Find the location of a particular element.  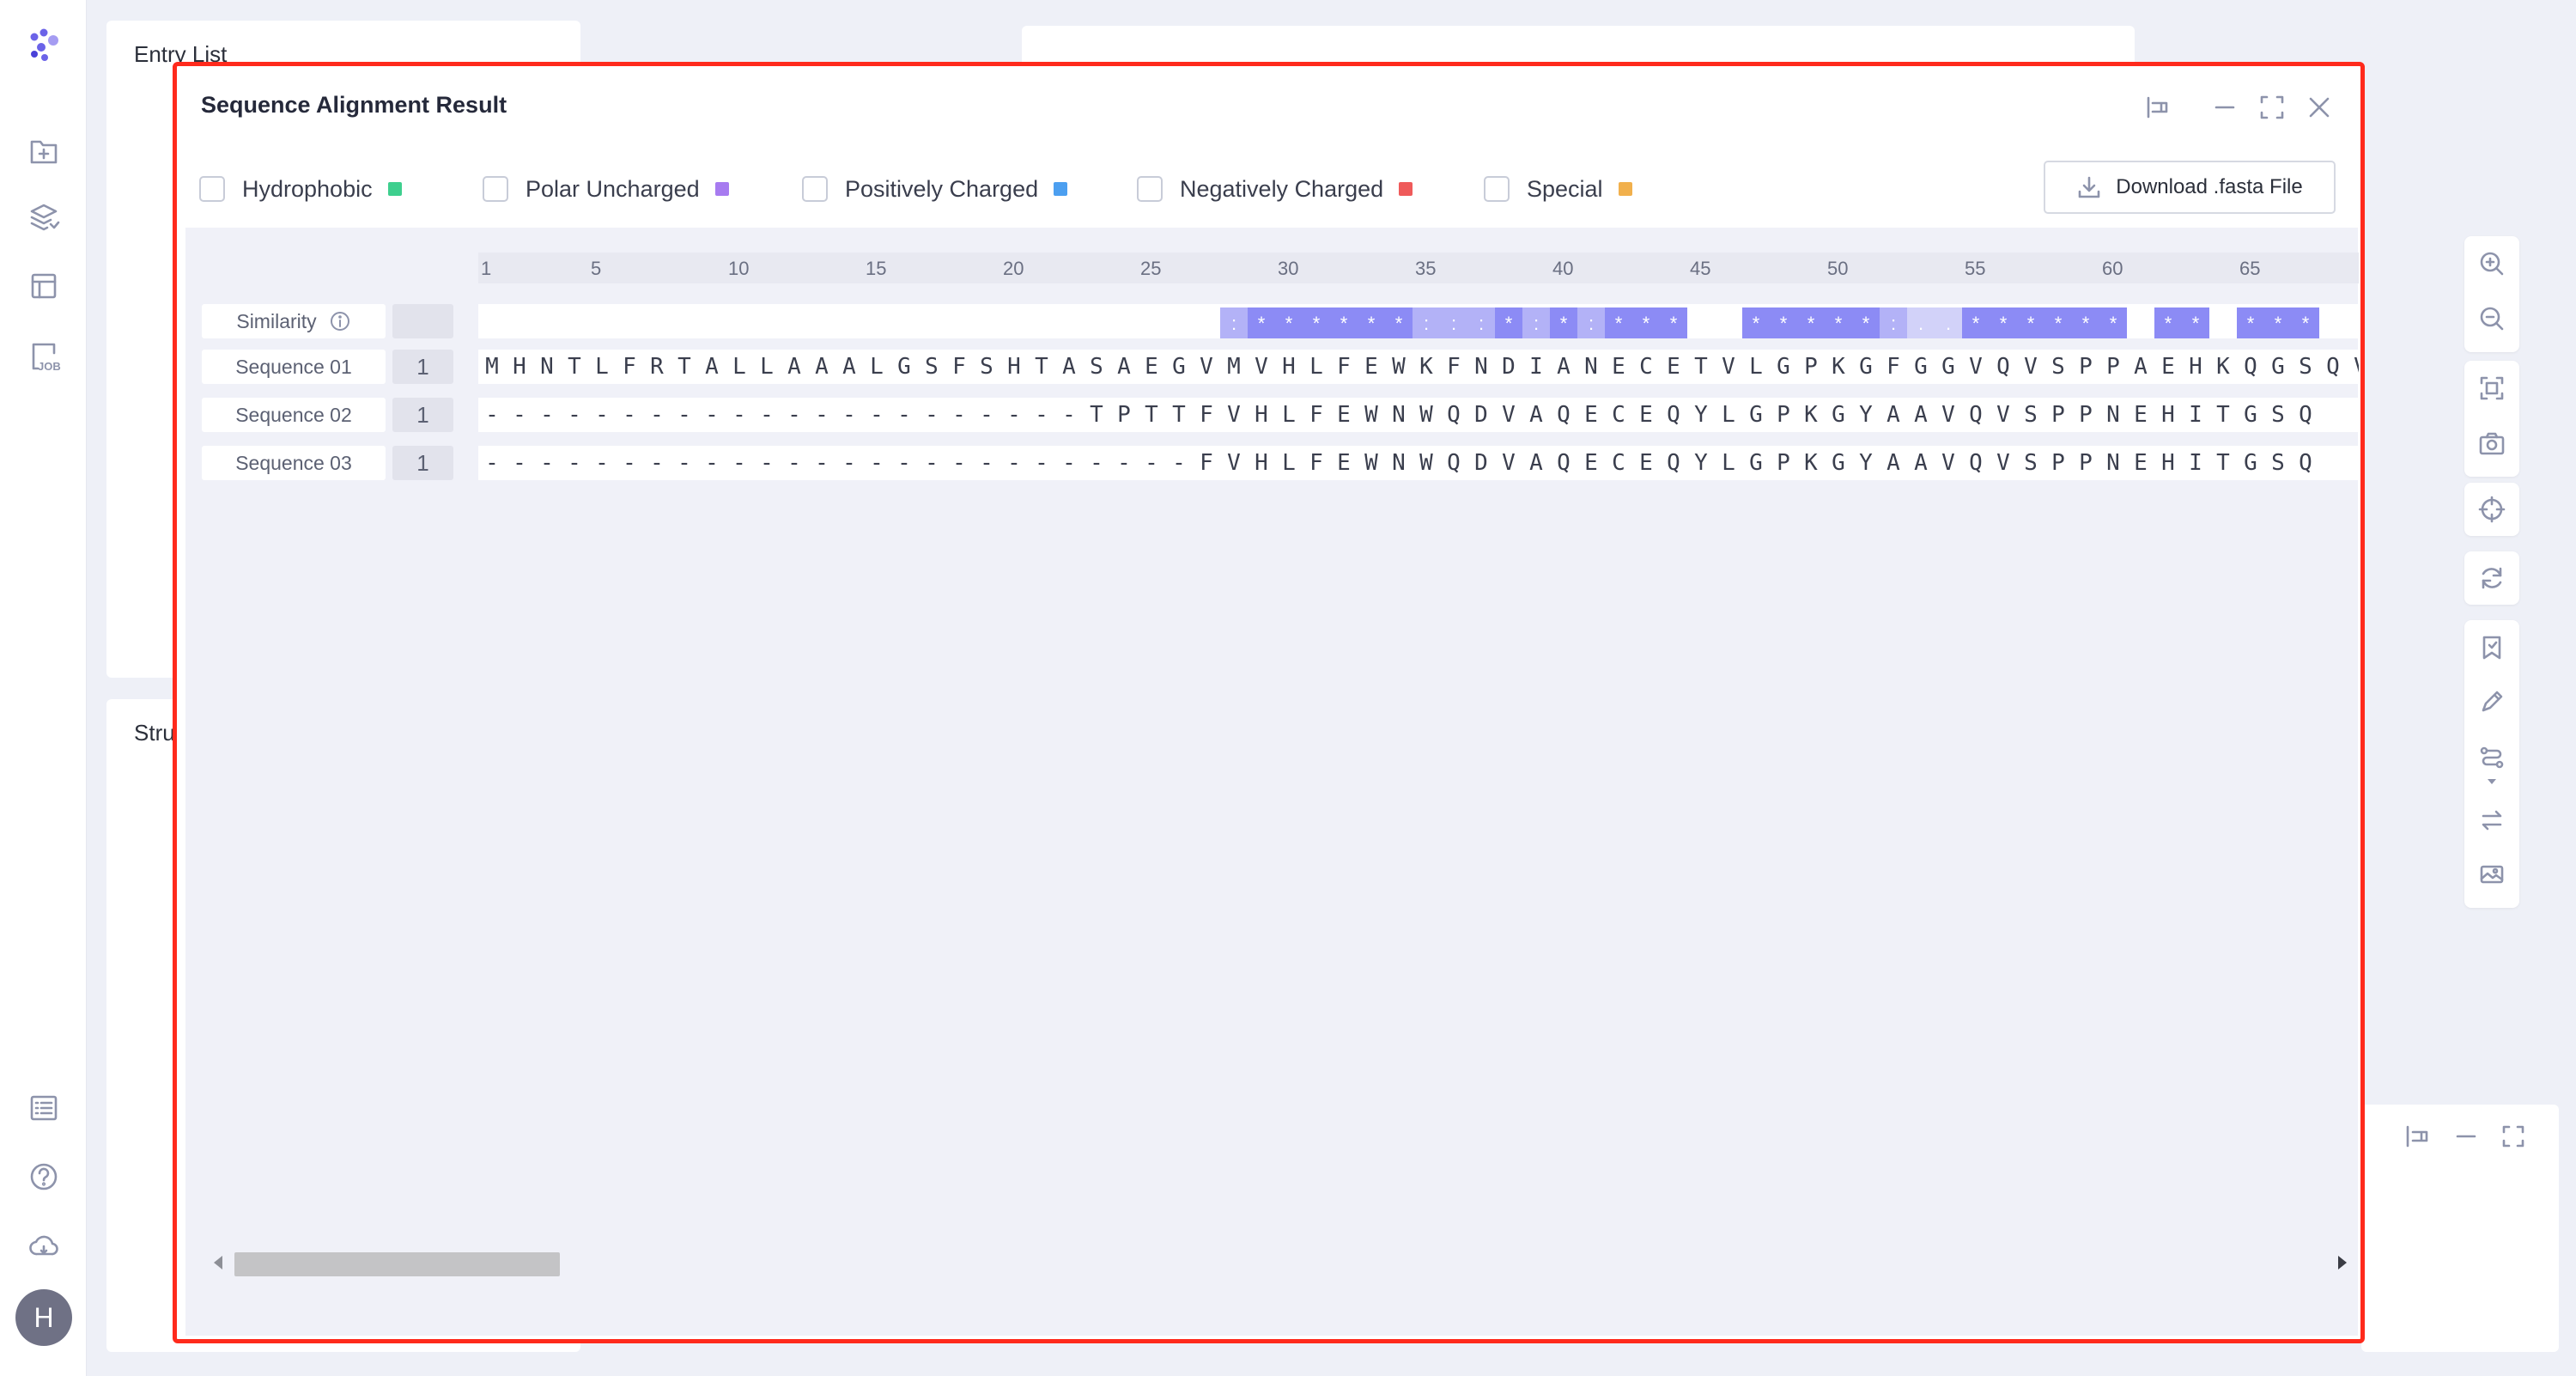

close-button is located at coordinates (2319, 107).